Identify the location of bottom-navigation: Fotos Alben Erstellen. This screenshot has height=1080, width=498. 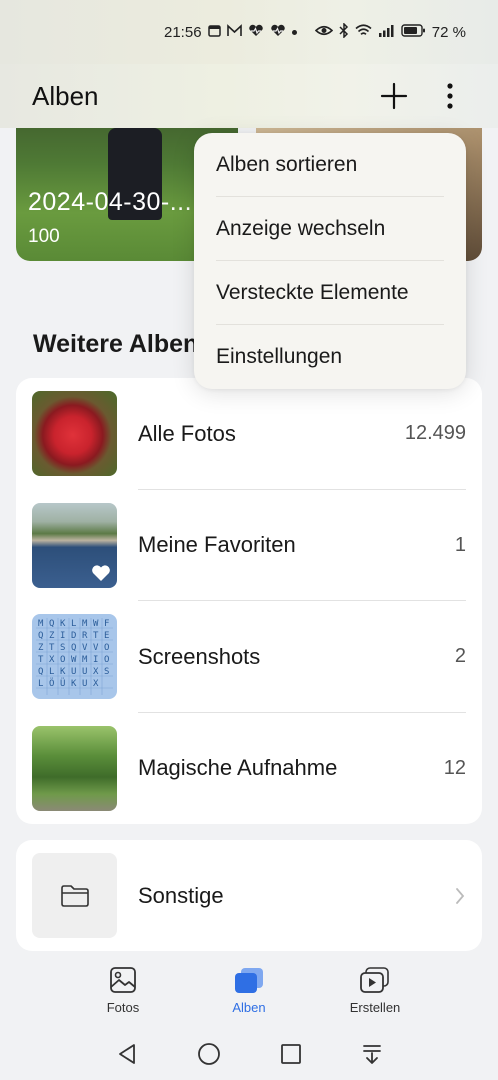
(249, 990).